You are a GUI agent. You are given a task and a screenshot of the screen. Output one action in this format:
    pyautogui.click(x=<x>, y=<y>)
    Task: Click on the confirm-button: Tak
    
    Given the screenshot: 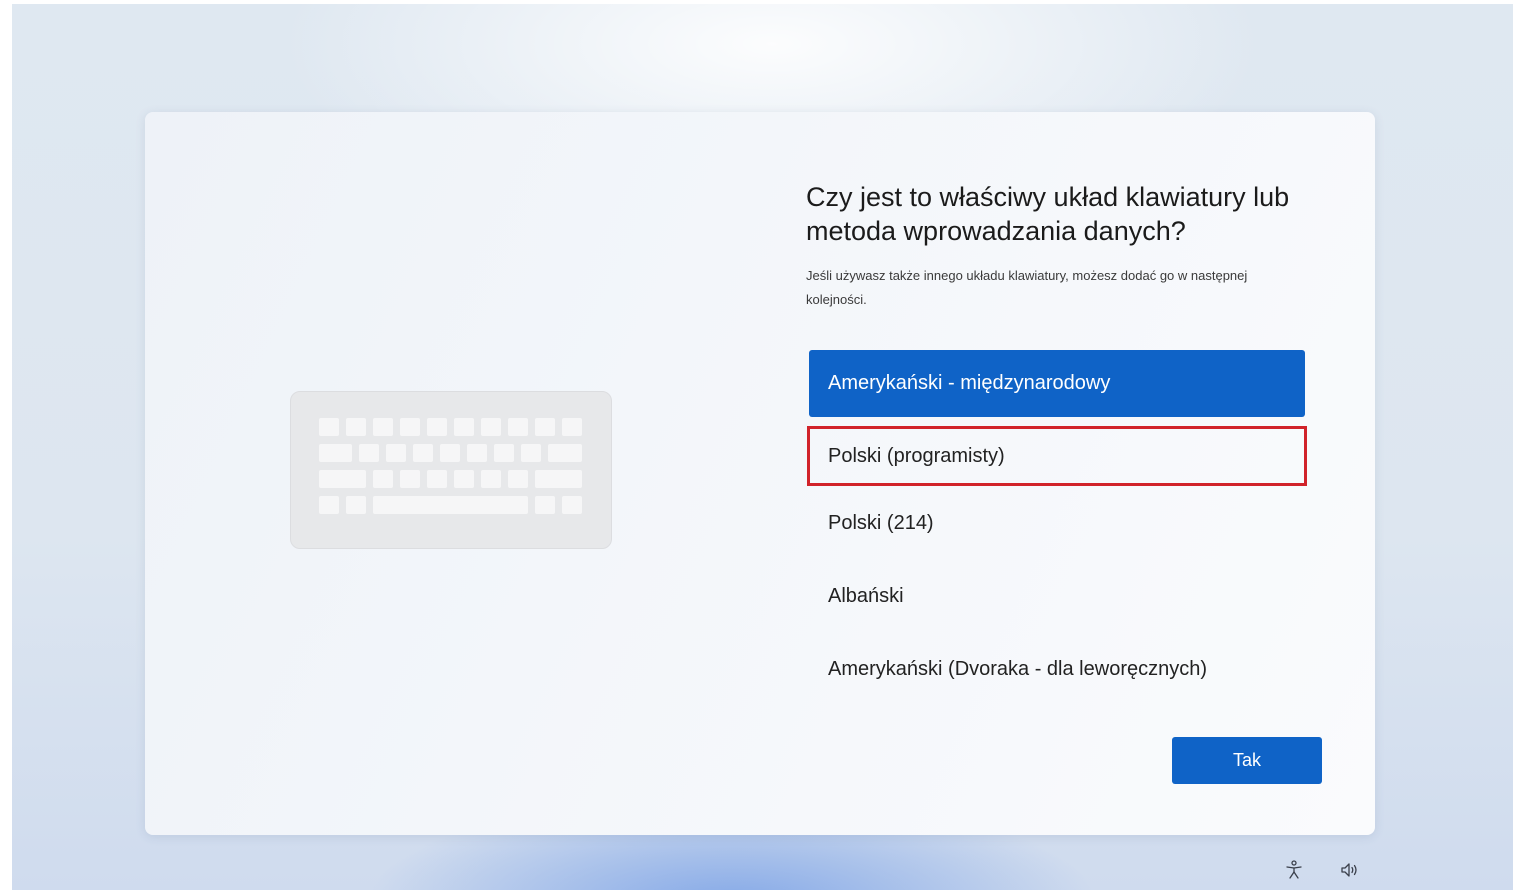 What is the action you would take?
    pyautogui.click(x=1247, y=760)
    